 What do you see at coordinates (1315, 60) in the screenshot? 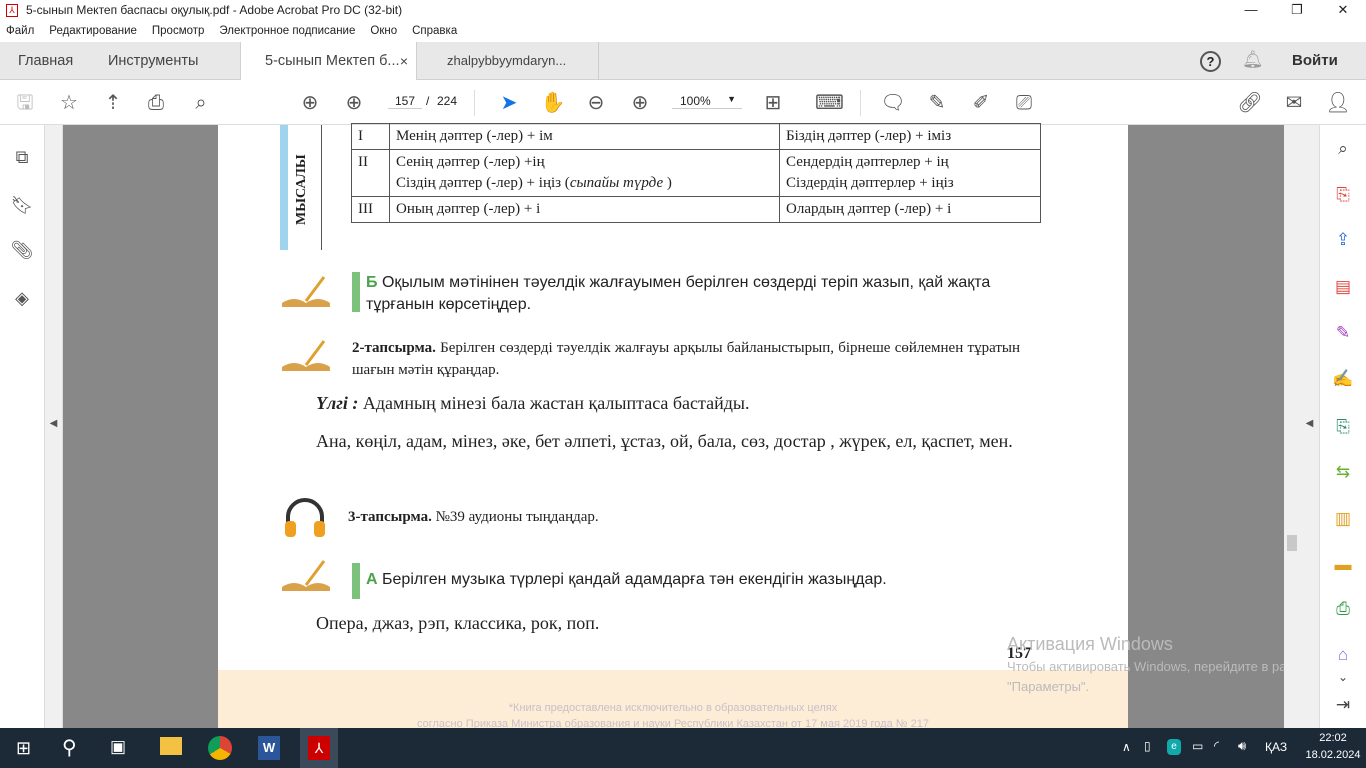
I see `signin-button: Войти` at bounding box center [1315, 60].